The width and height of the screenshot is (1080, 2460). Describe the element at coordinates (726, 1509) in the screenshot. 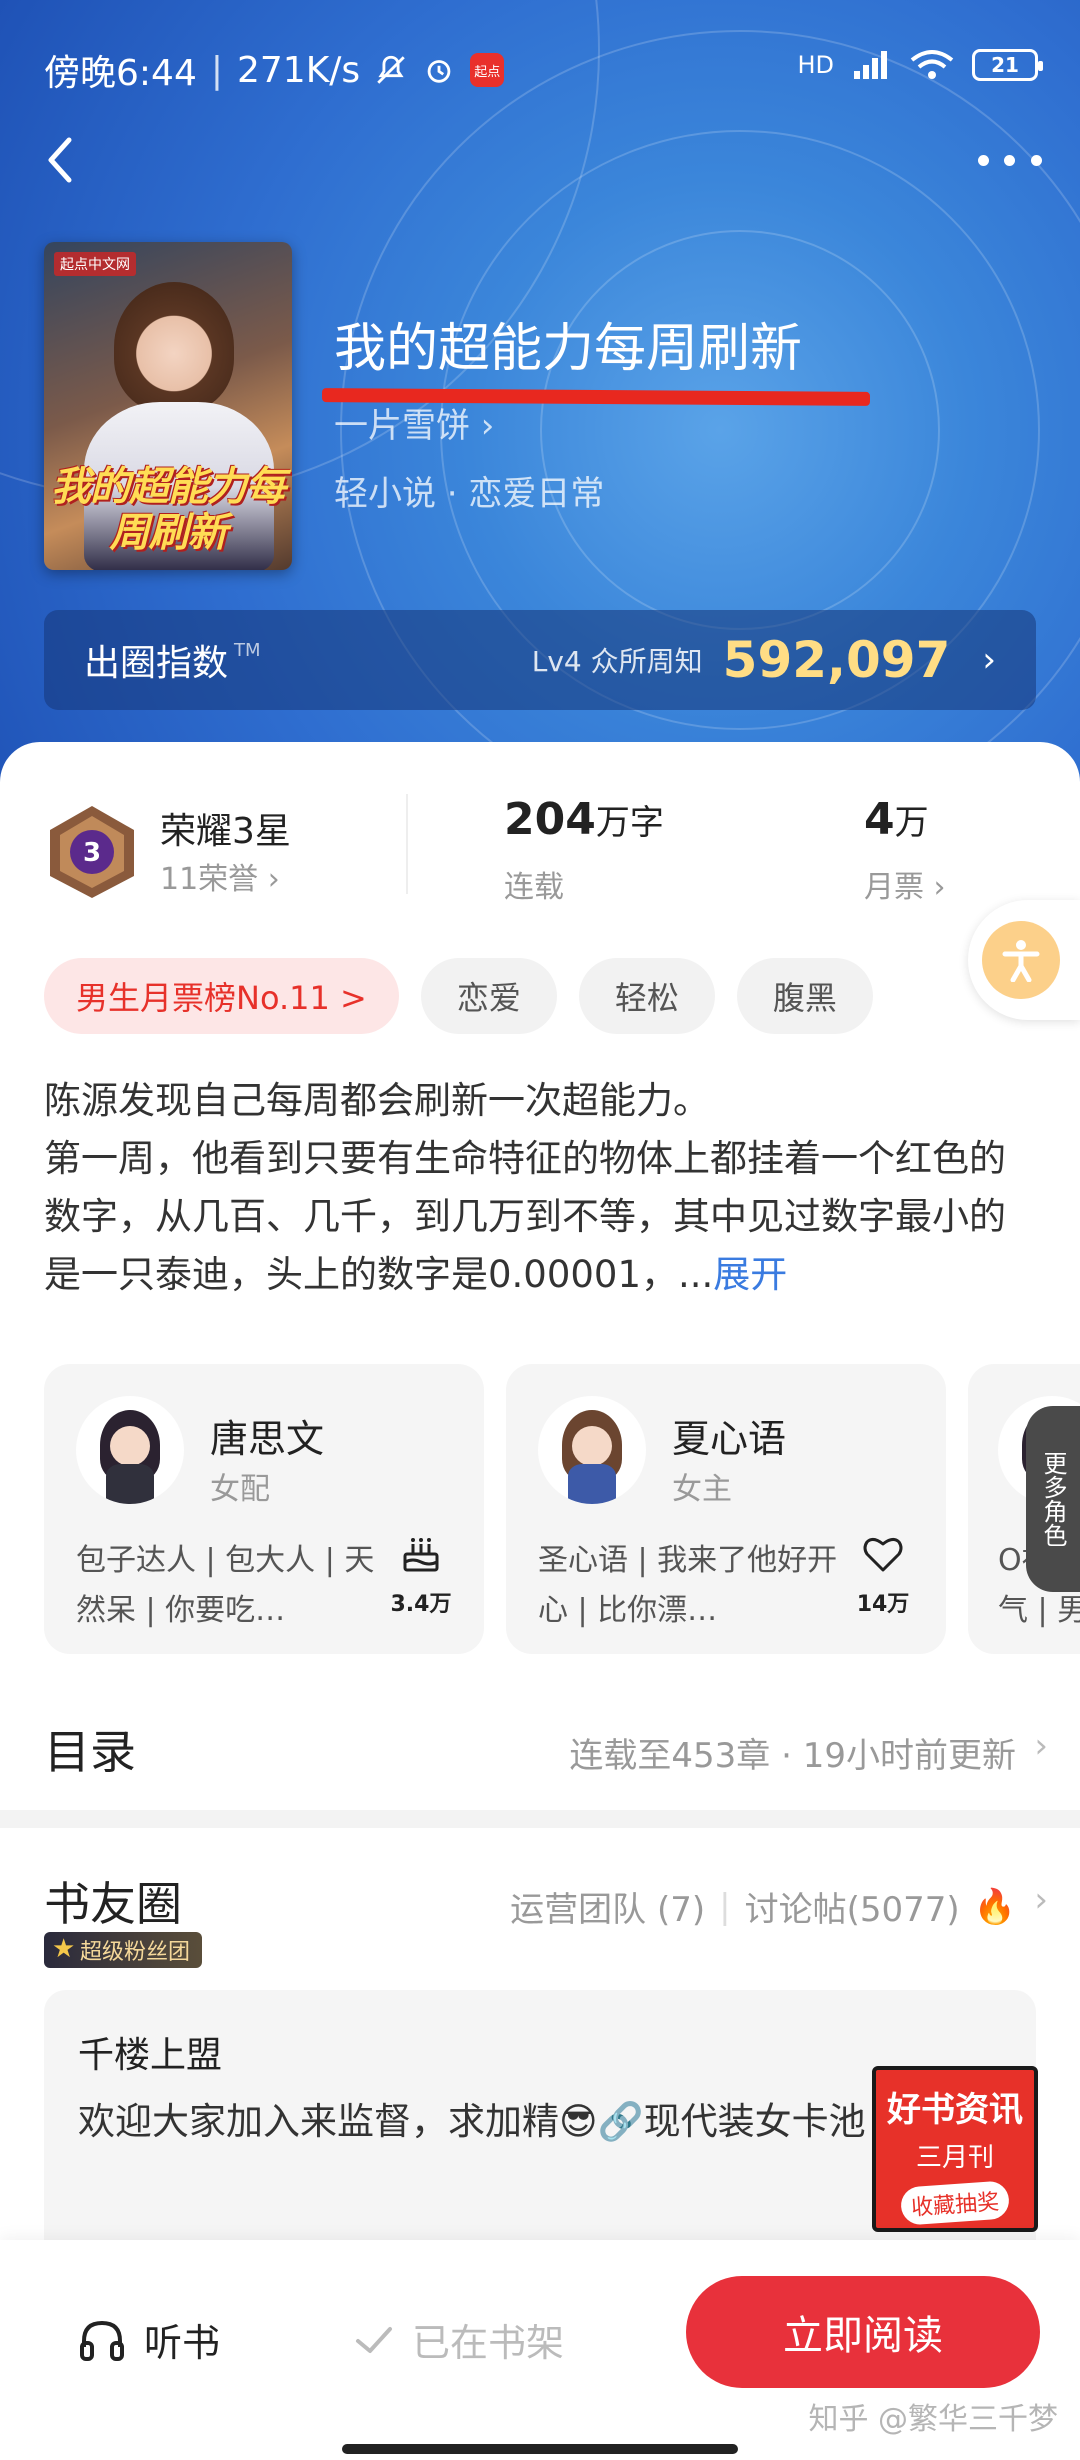

I see `character-card: 夏心语 女主 圣心语 | 我来了他好开心 | 比你漂… 14万` at that location.